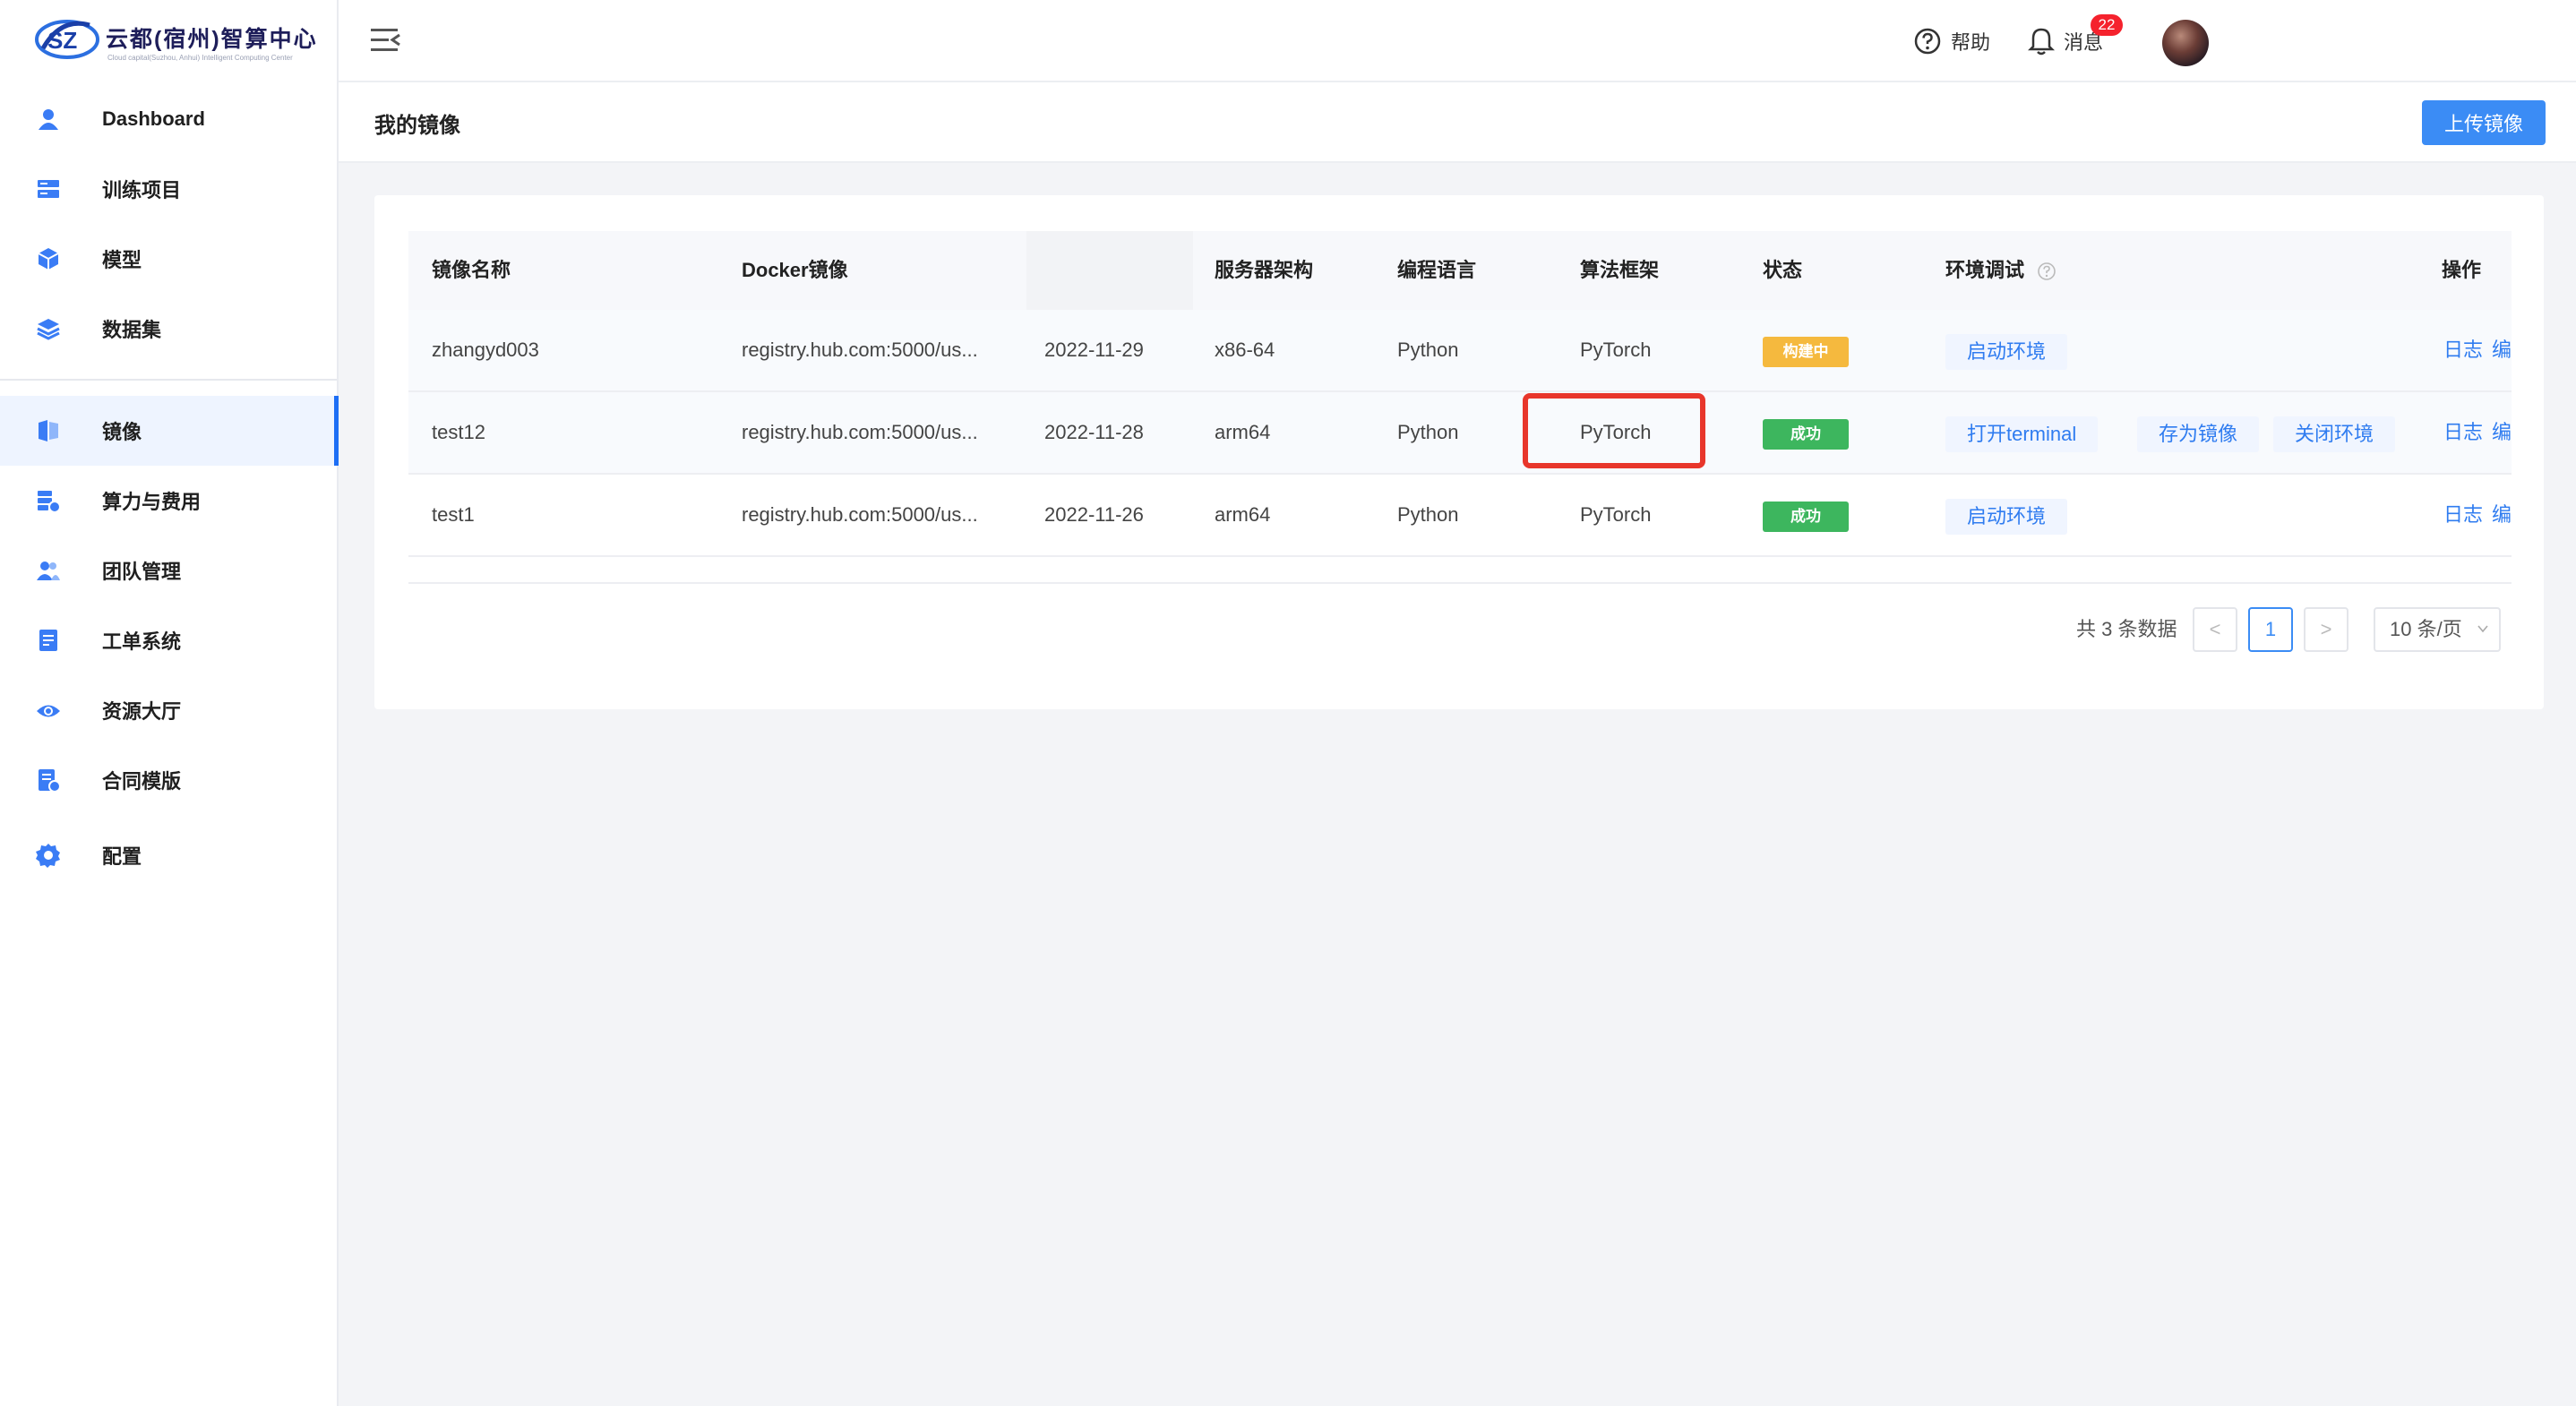 The height and width of the screenshot is (1406, 2576). I want to click on sidebar-item-ticket: 工单系统, so click(169, 640).